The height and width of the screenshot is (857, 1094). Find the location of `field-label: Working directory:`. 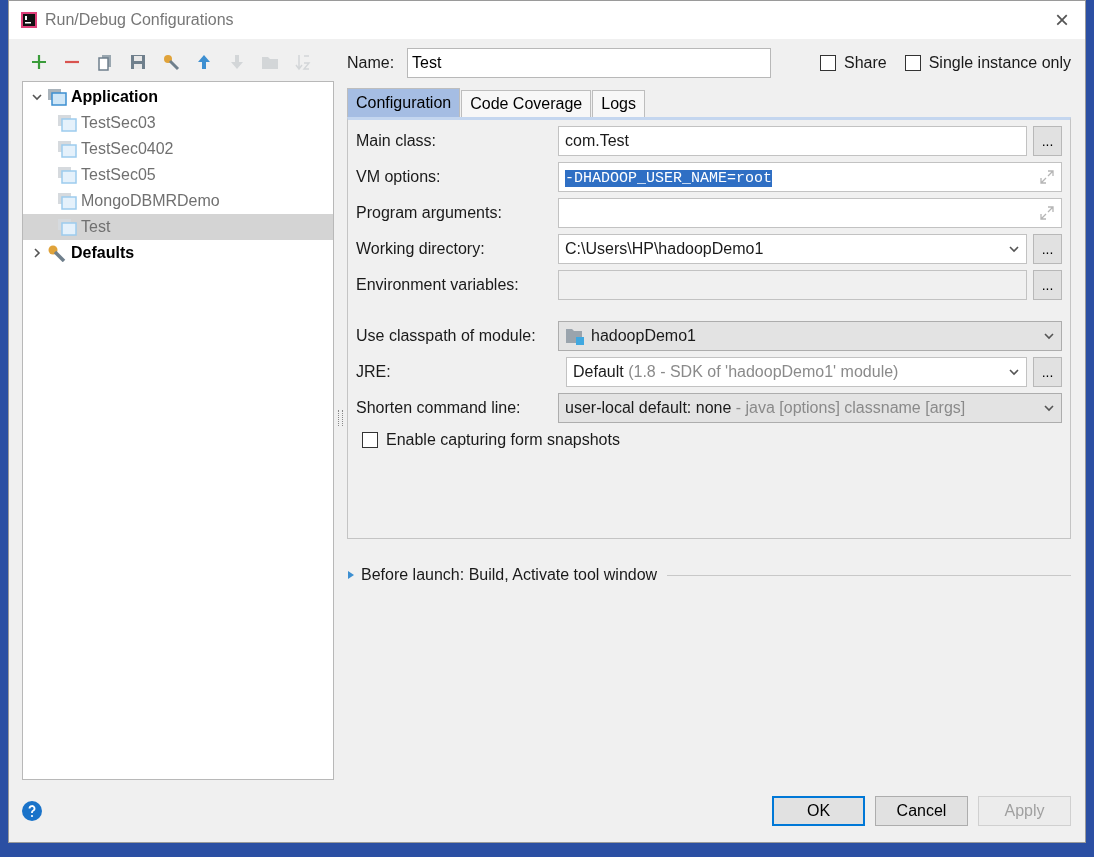

field-label: Working directory: is located at coordinates (421, 249).